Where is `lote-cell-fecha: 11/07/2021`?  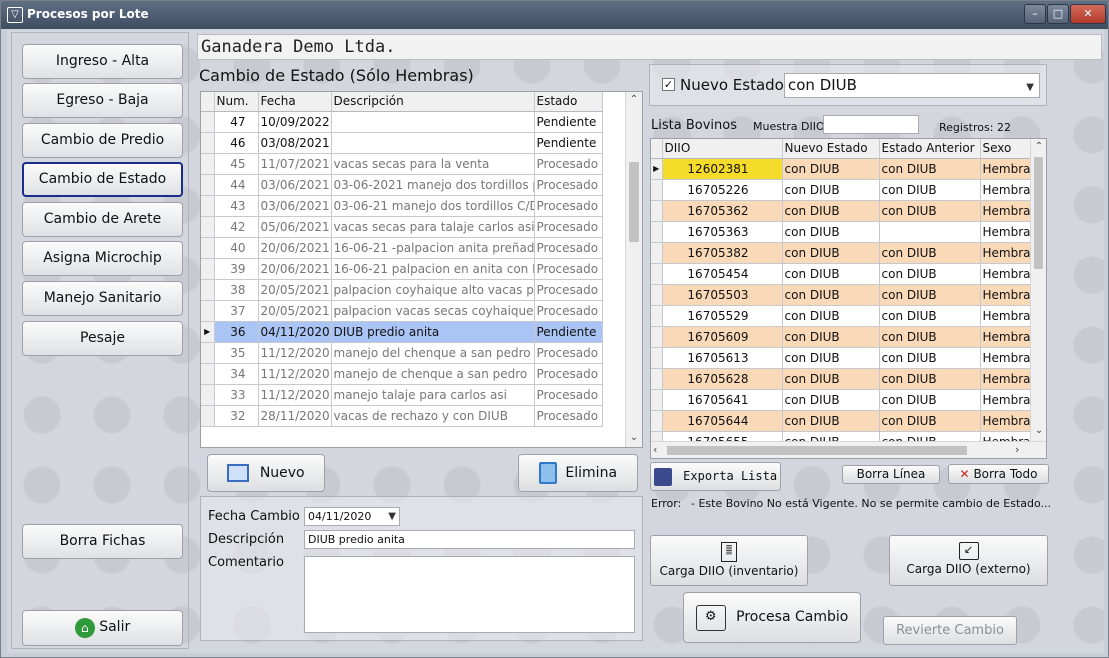 lote-cell-fecha: 11/07/2021 is located at coordinates (295, 164).